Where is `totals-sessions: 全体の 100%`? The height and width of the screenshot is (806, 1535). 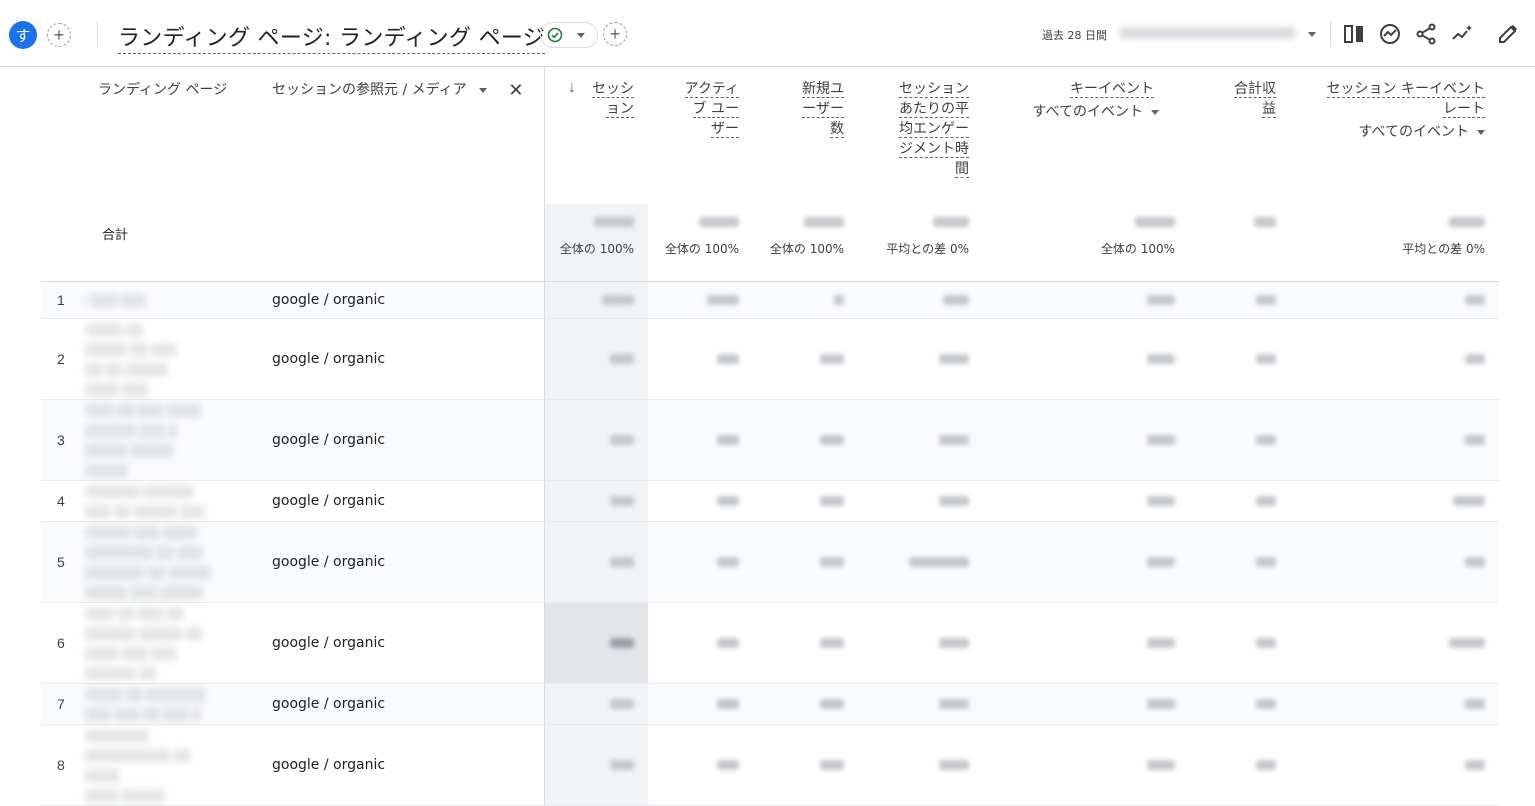
totals-sessions: 全体の 100% is located at coordinates (595, 243).